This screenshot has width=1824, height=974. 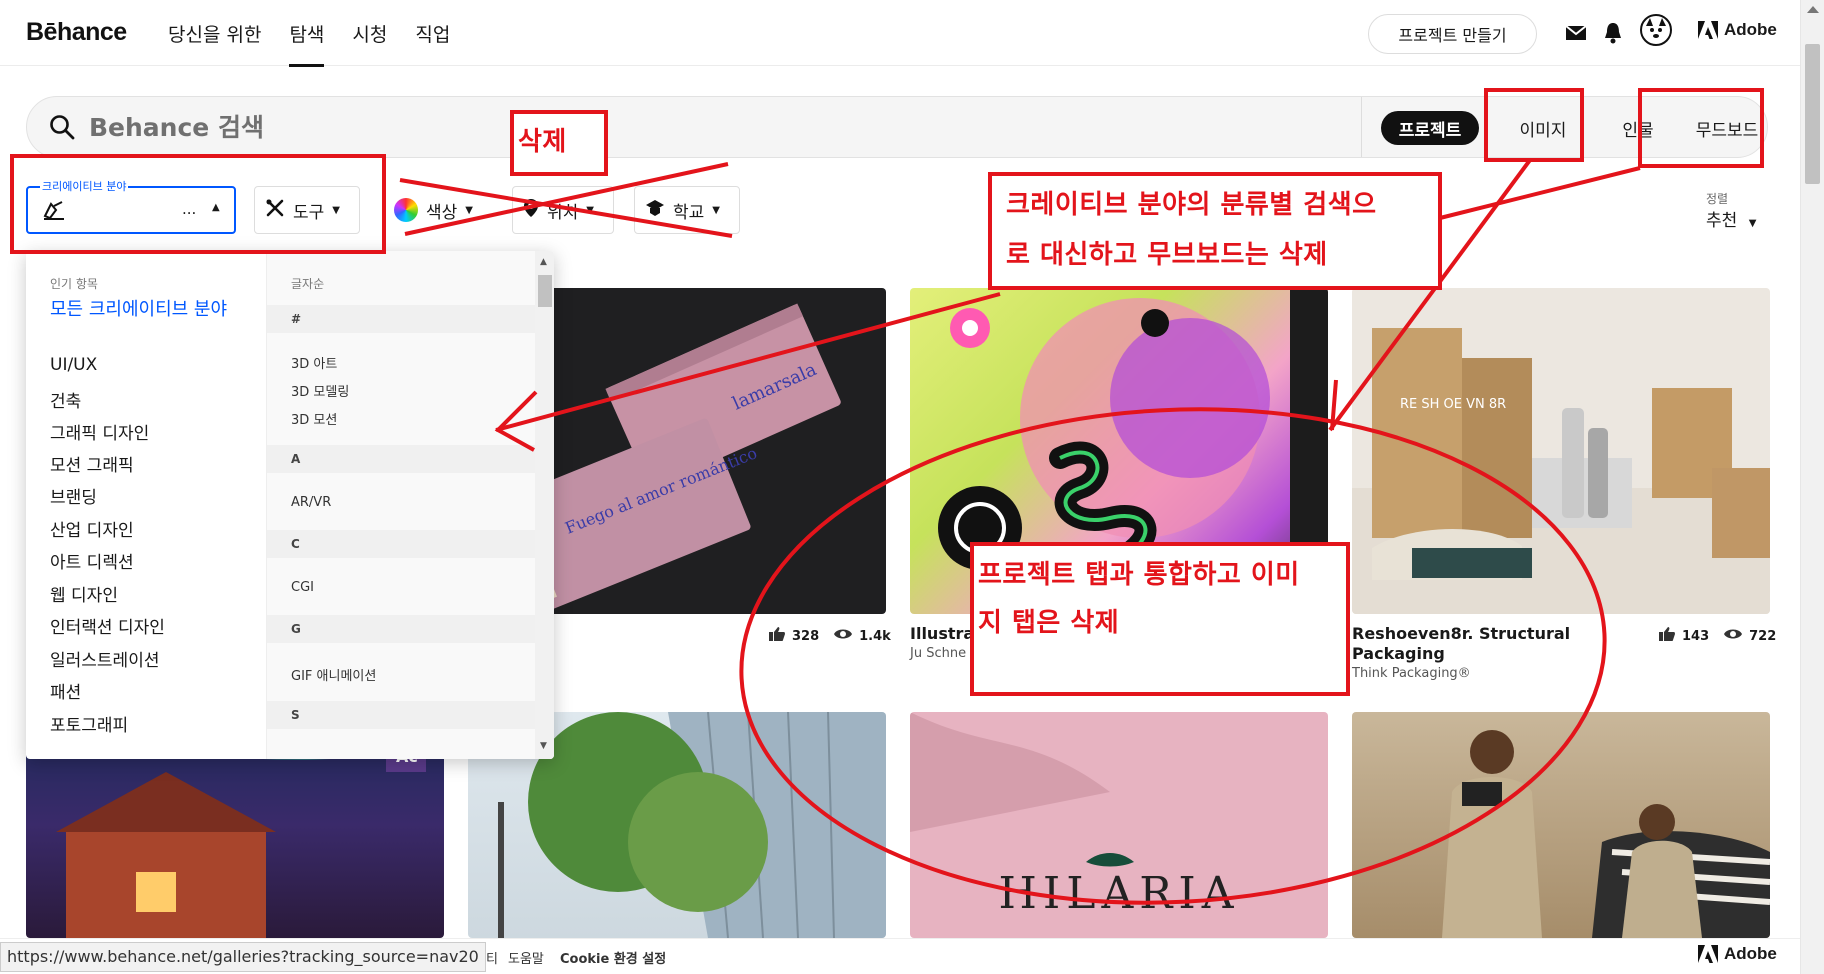 I want to click on field-item: 3D 모션, so click(x=314, y=418).